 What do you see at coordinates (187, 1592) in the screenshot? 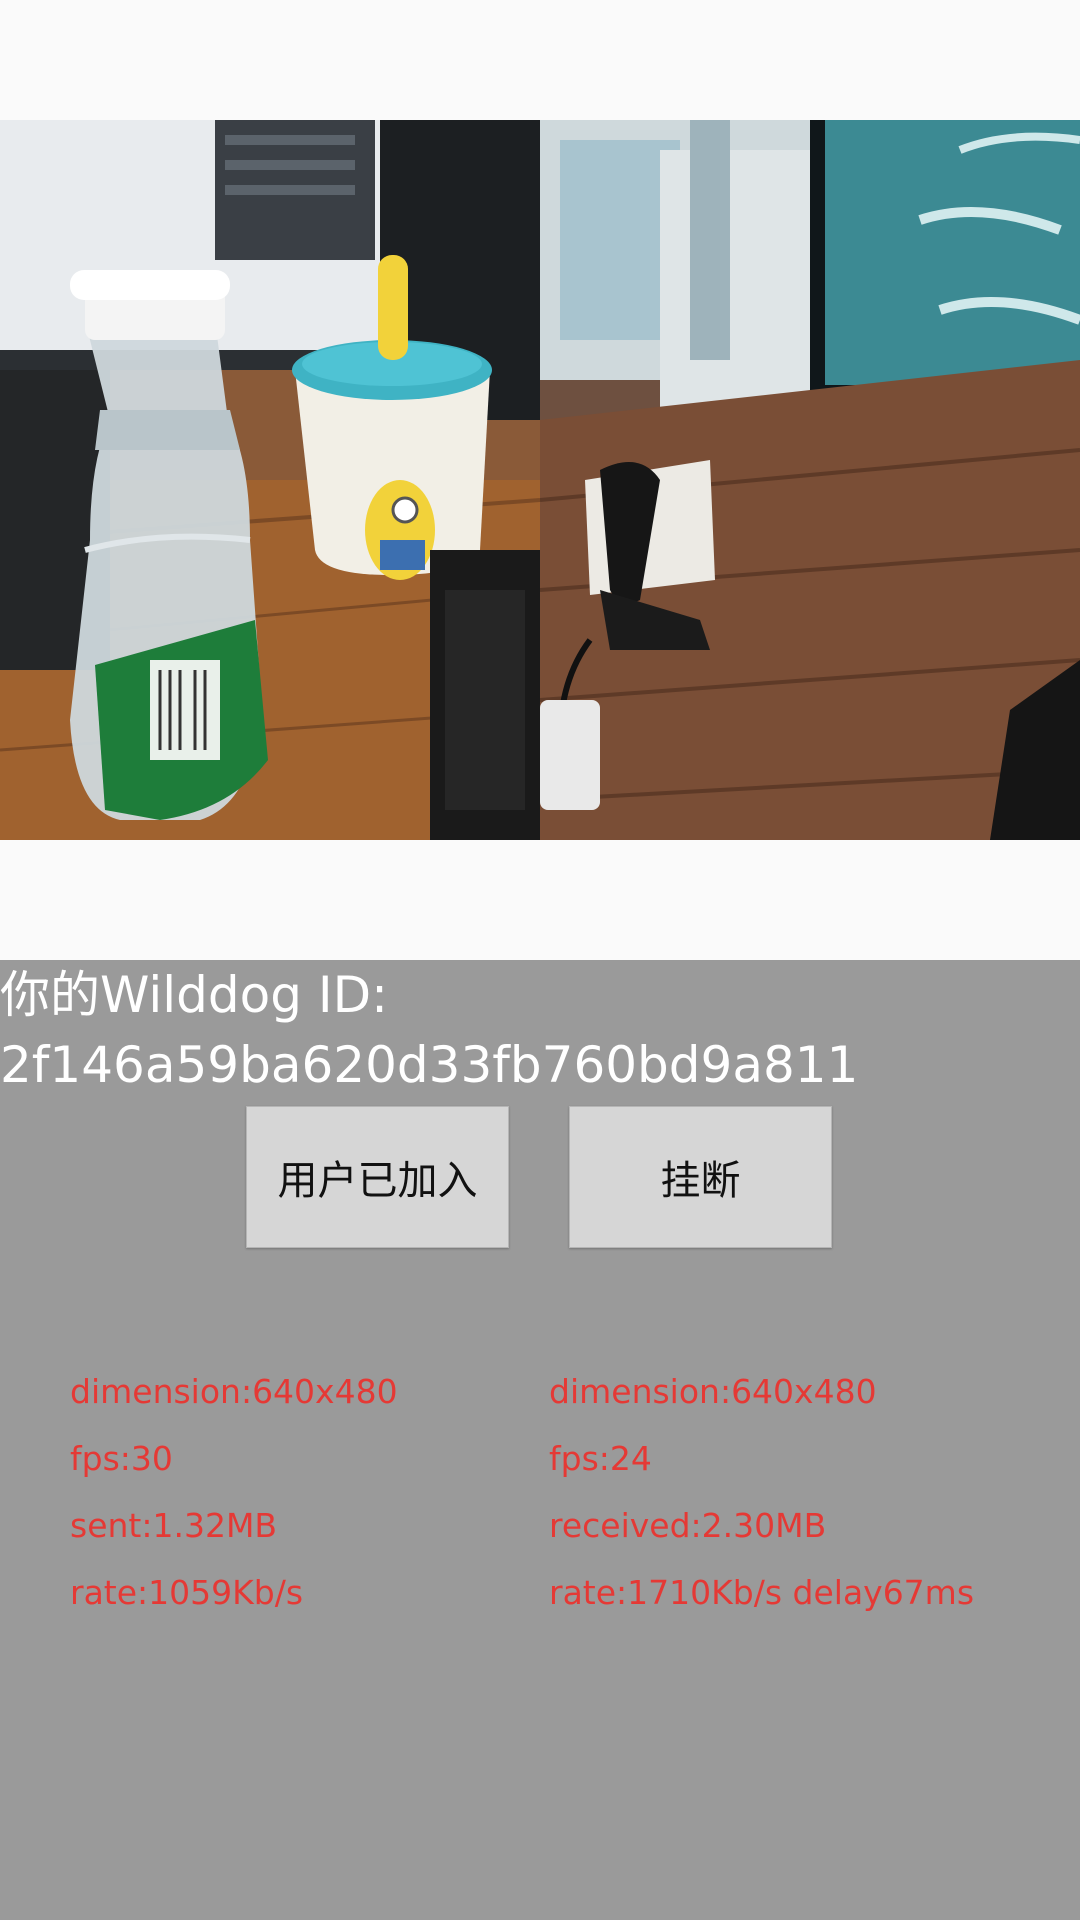
I see `local-rate-text: rate:1059Kb/s` at bounding box center [187, 1592].